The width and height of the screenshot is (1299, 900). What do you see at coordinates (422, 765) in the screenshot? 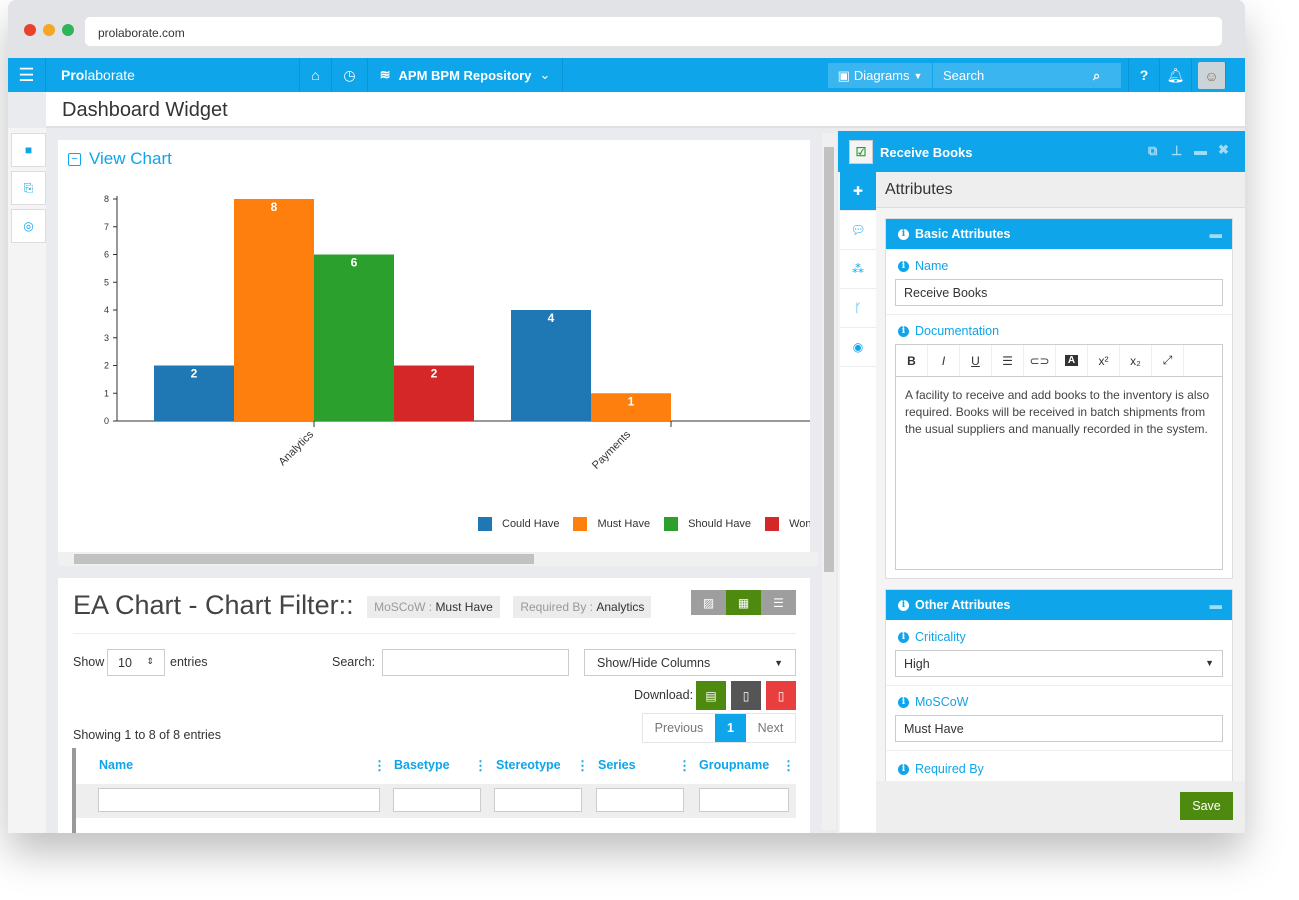
I see `column-header-basetype: Basetype` at bounding box center [422, 765].